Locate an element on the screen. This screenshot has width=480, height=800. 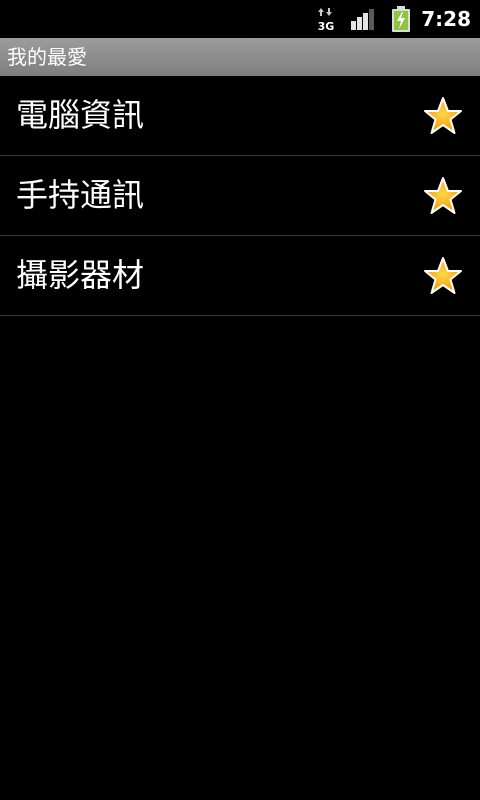
status-bar: 3G 7:28 is located at coordinates (240, 19).